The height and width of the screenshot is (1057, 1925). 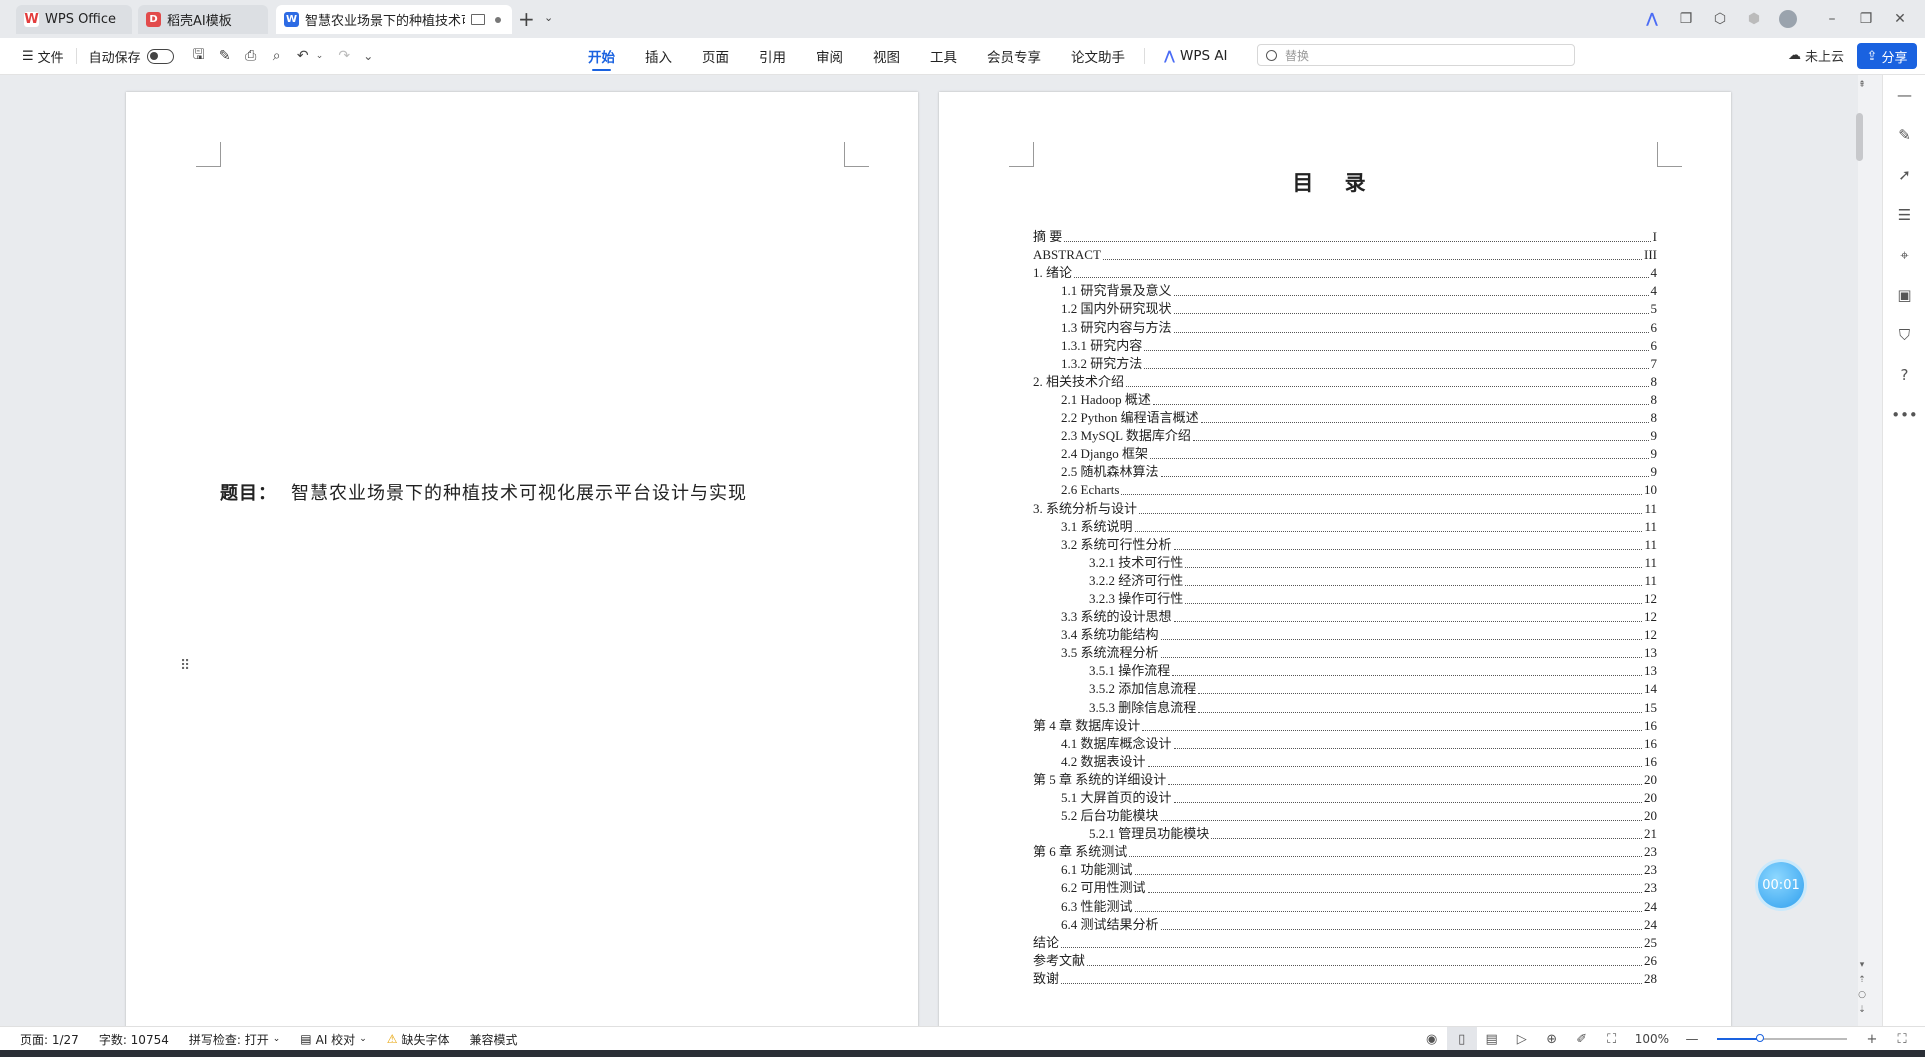 What do you see at coordinates (1872, 1039) in the screenshot?
I see `zoom-in-icon: +` at bounding box center [1872, 1039].